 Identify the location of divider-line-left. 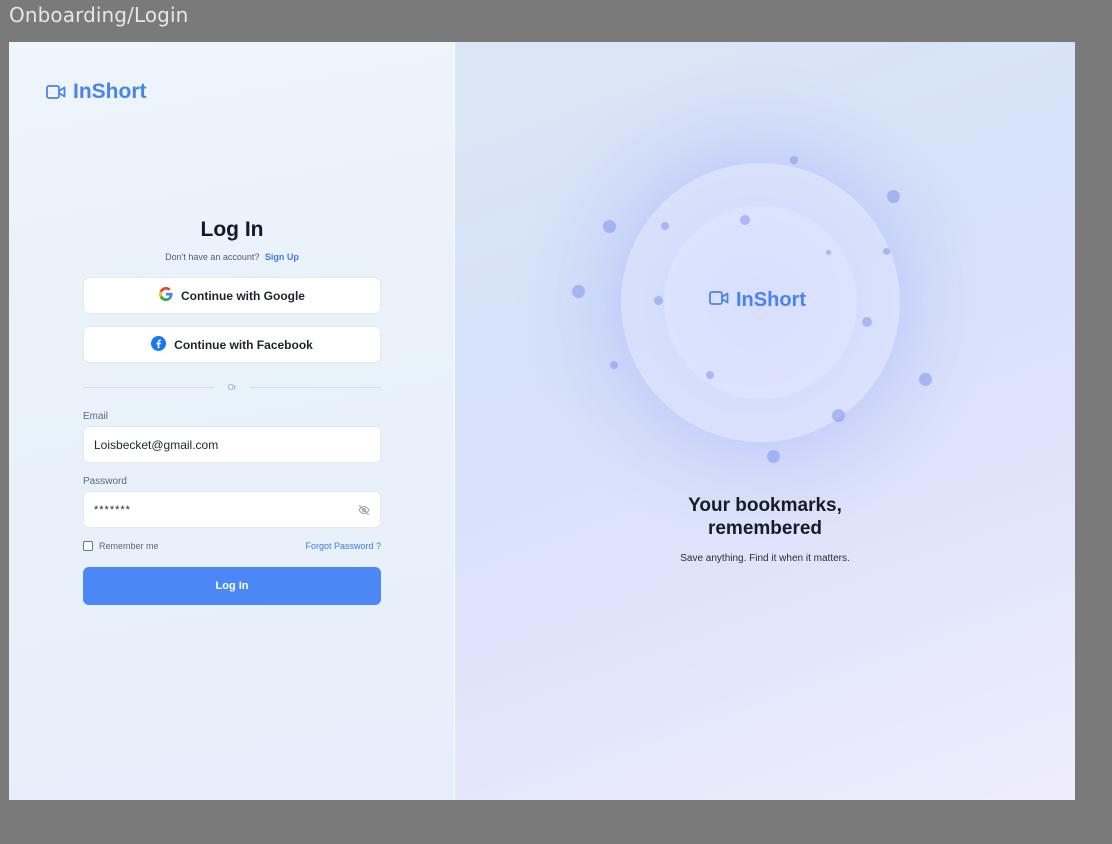
(149, 387).